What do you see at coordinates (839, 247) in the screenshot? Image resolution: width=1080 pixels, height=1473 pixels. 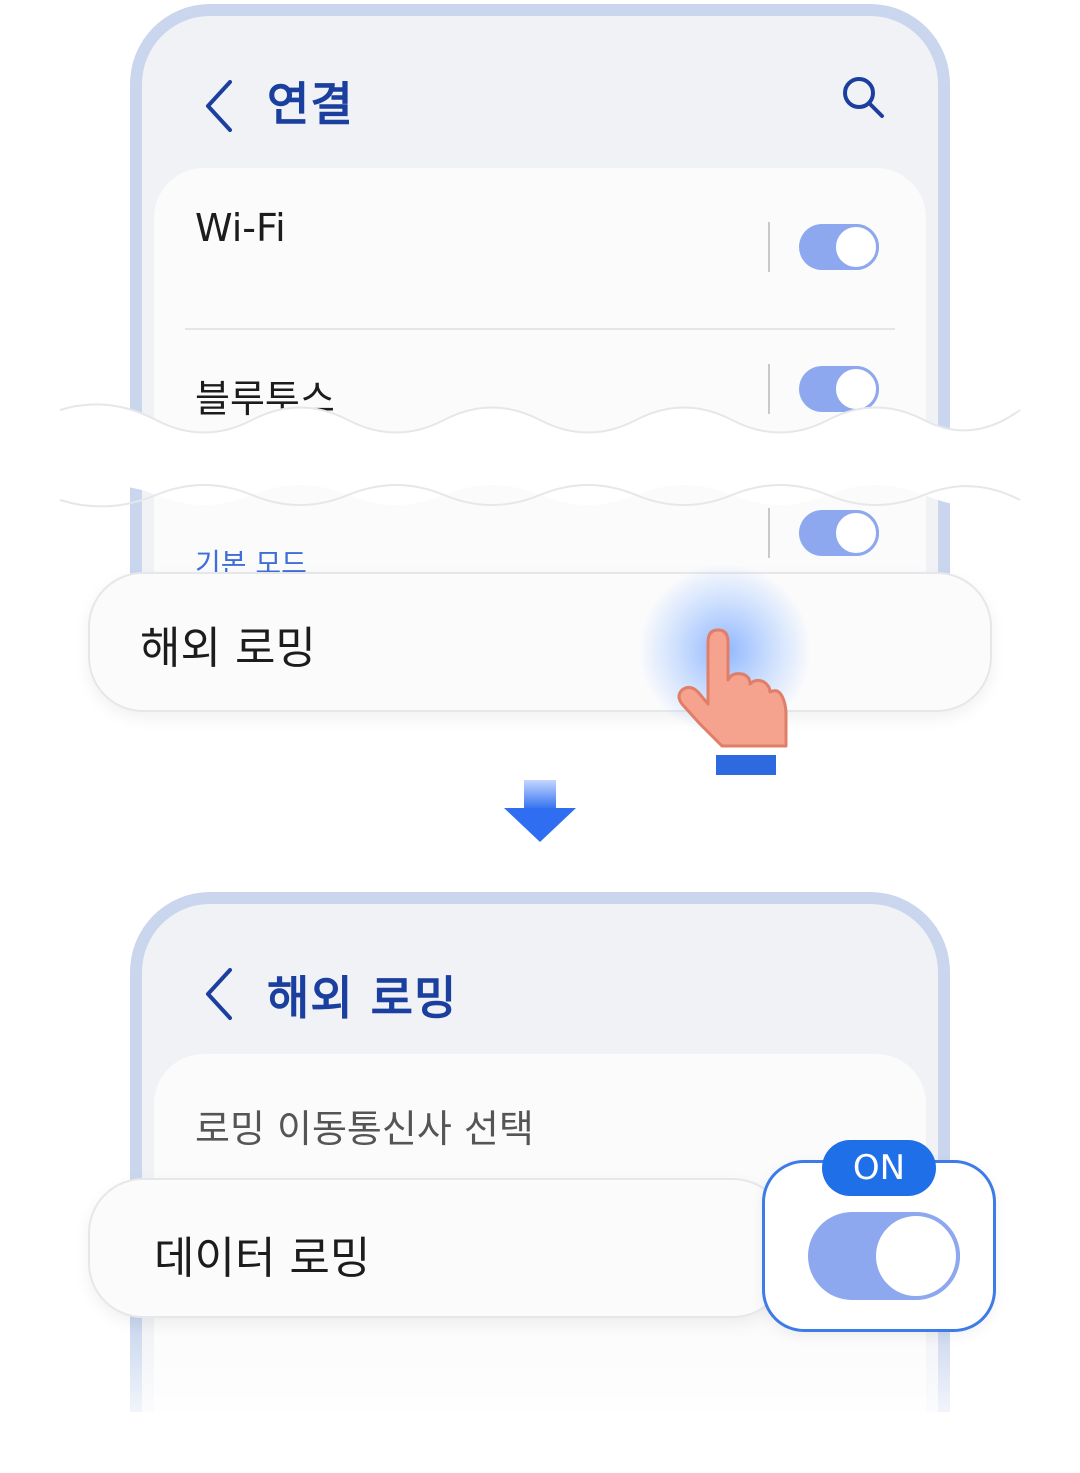 I see `wifi-toggle` at bounding box center [839, 247].